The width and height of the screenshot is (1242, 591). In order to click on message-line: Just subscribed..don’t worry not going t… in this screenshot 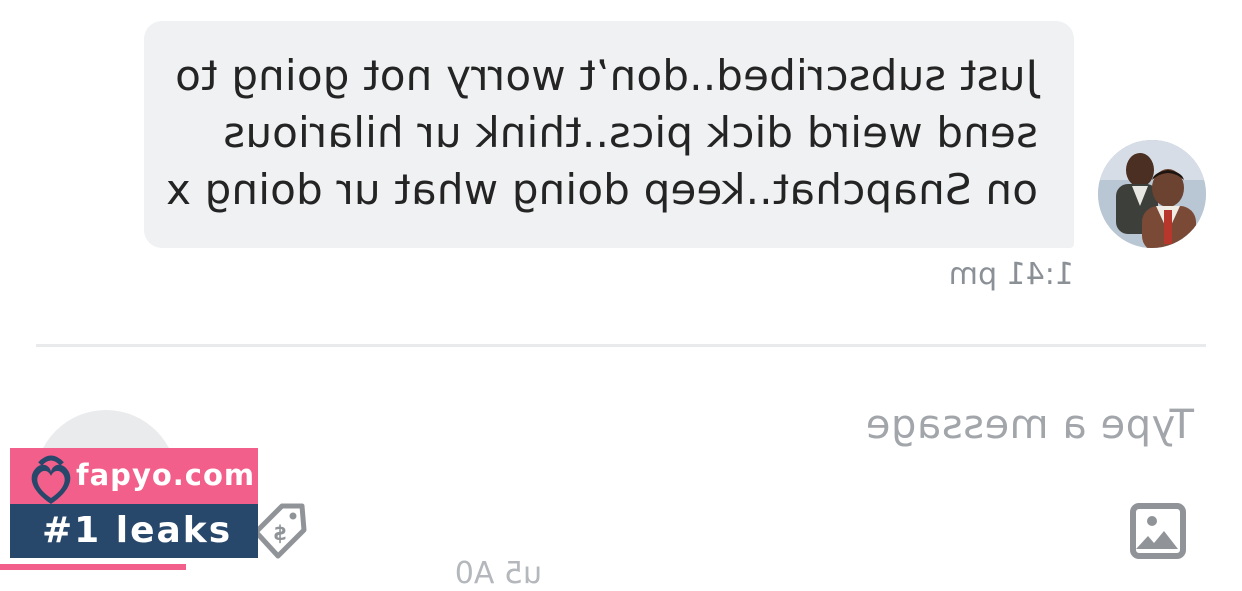, I will do `click(606, 75)`.